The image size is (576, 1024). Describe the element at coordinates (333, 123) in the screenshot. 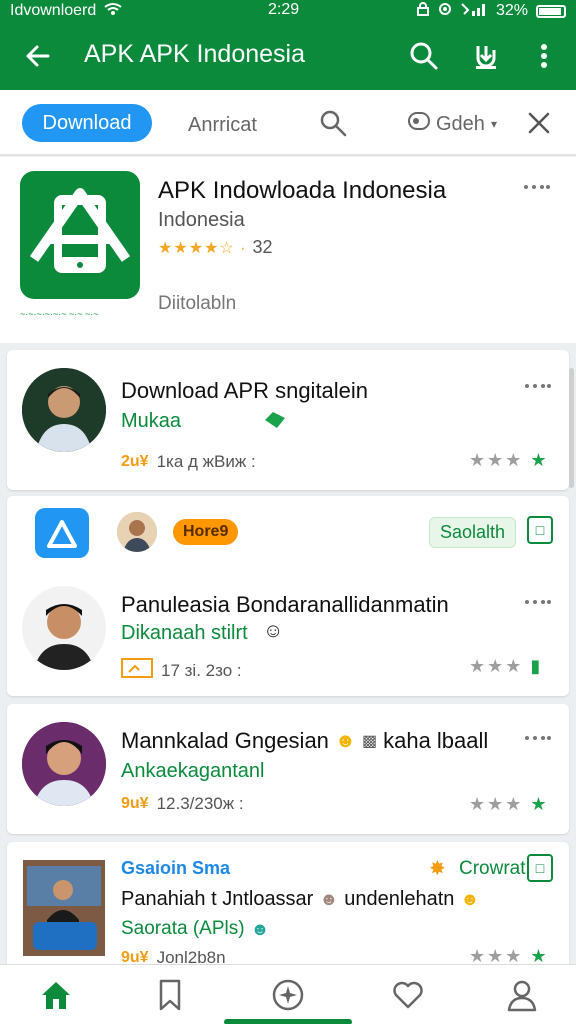

I see `filter-search-icon` at that location.